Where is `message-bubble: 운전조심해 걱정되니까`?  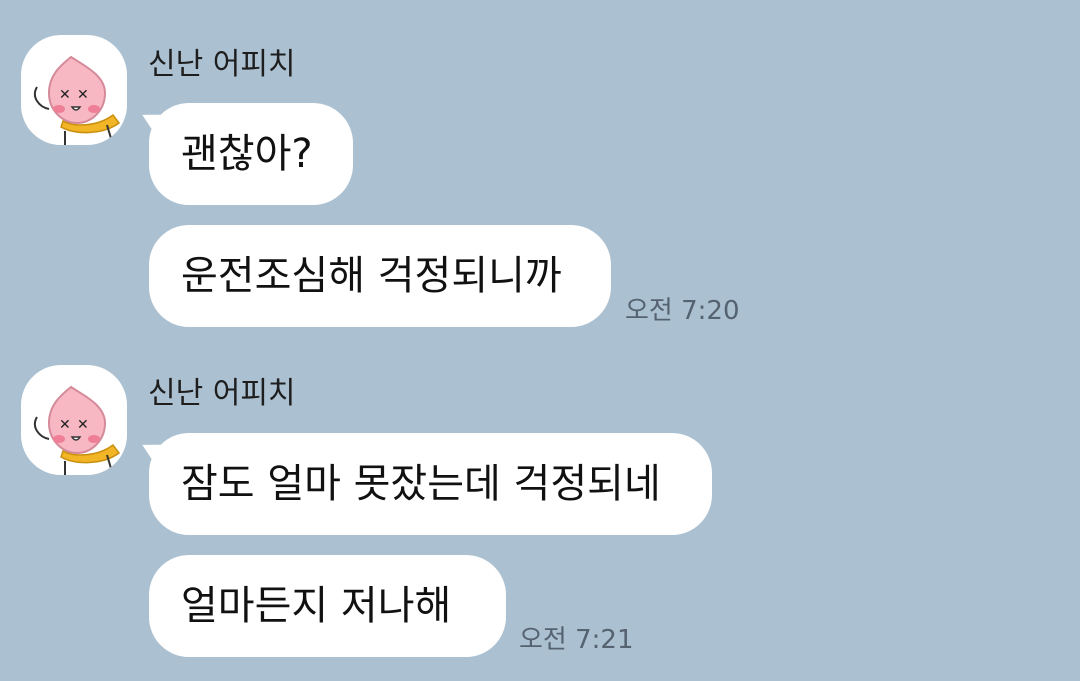
message-bubble: 운전조심해 걱정되니까 is located at coordinates (380, 276).